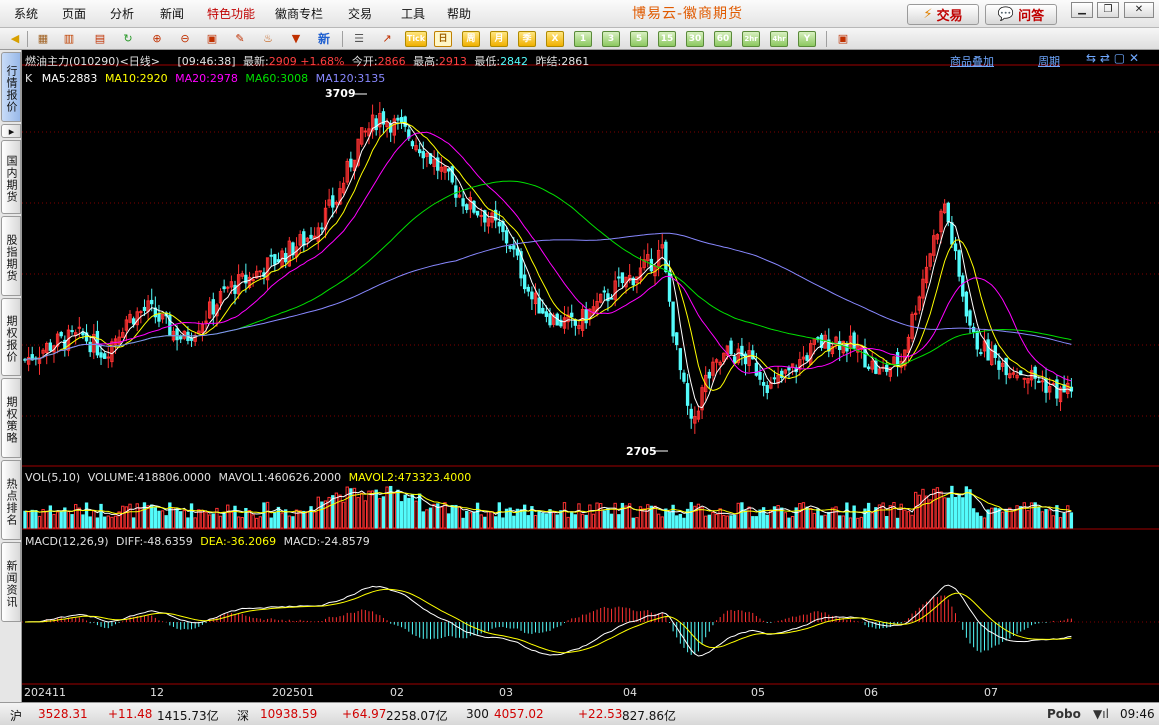 This screenshot has width=1159, height=725. Describe the element at coordinates (1119, 58) in the screenshot. I see `restore-pane-icon: ▢` at that location.